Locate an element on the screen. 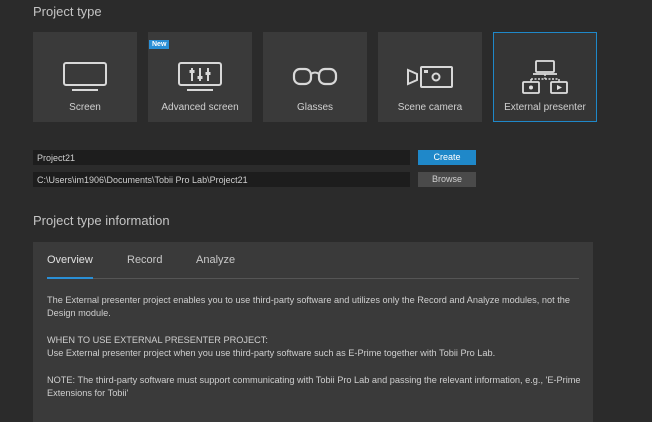  tile-glasses: Glasses is located at coordinates (315, 77).